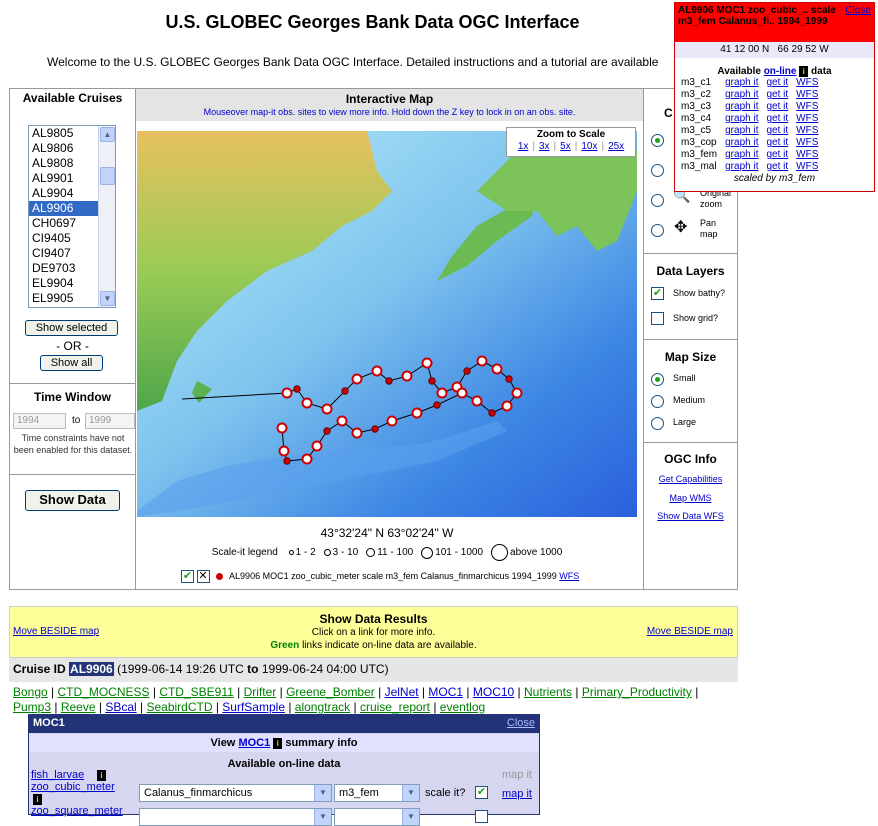  Describe the element at coordinates (657, 200) in the screenshot. I see `tool-radio-zoom` at that location.